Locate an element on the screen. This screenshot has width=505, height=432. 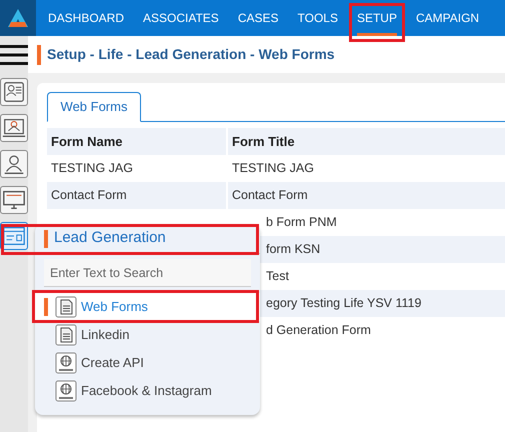
table-cell-text: egory Testing Life YSV 1119 is located at coordinates (344, 303).